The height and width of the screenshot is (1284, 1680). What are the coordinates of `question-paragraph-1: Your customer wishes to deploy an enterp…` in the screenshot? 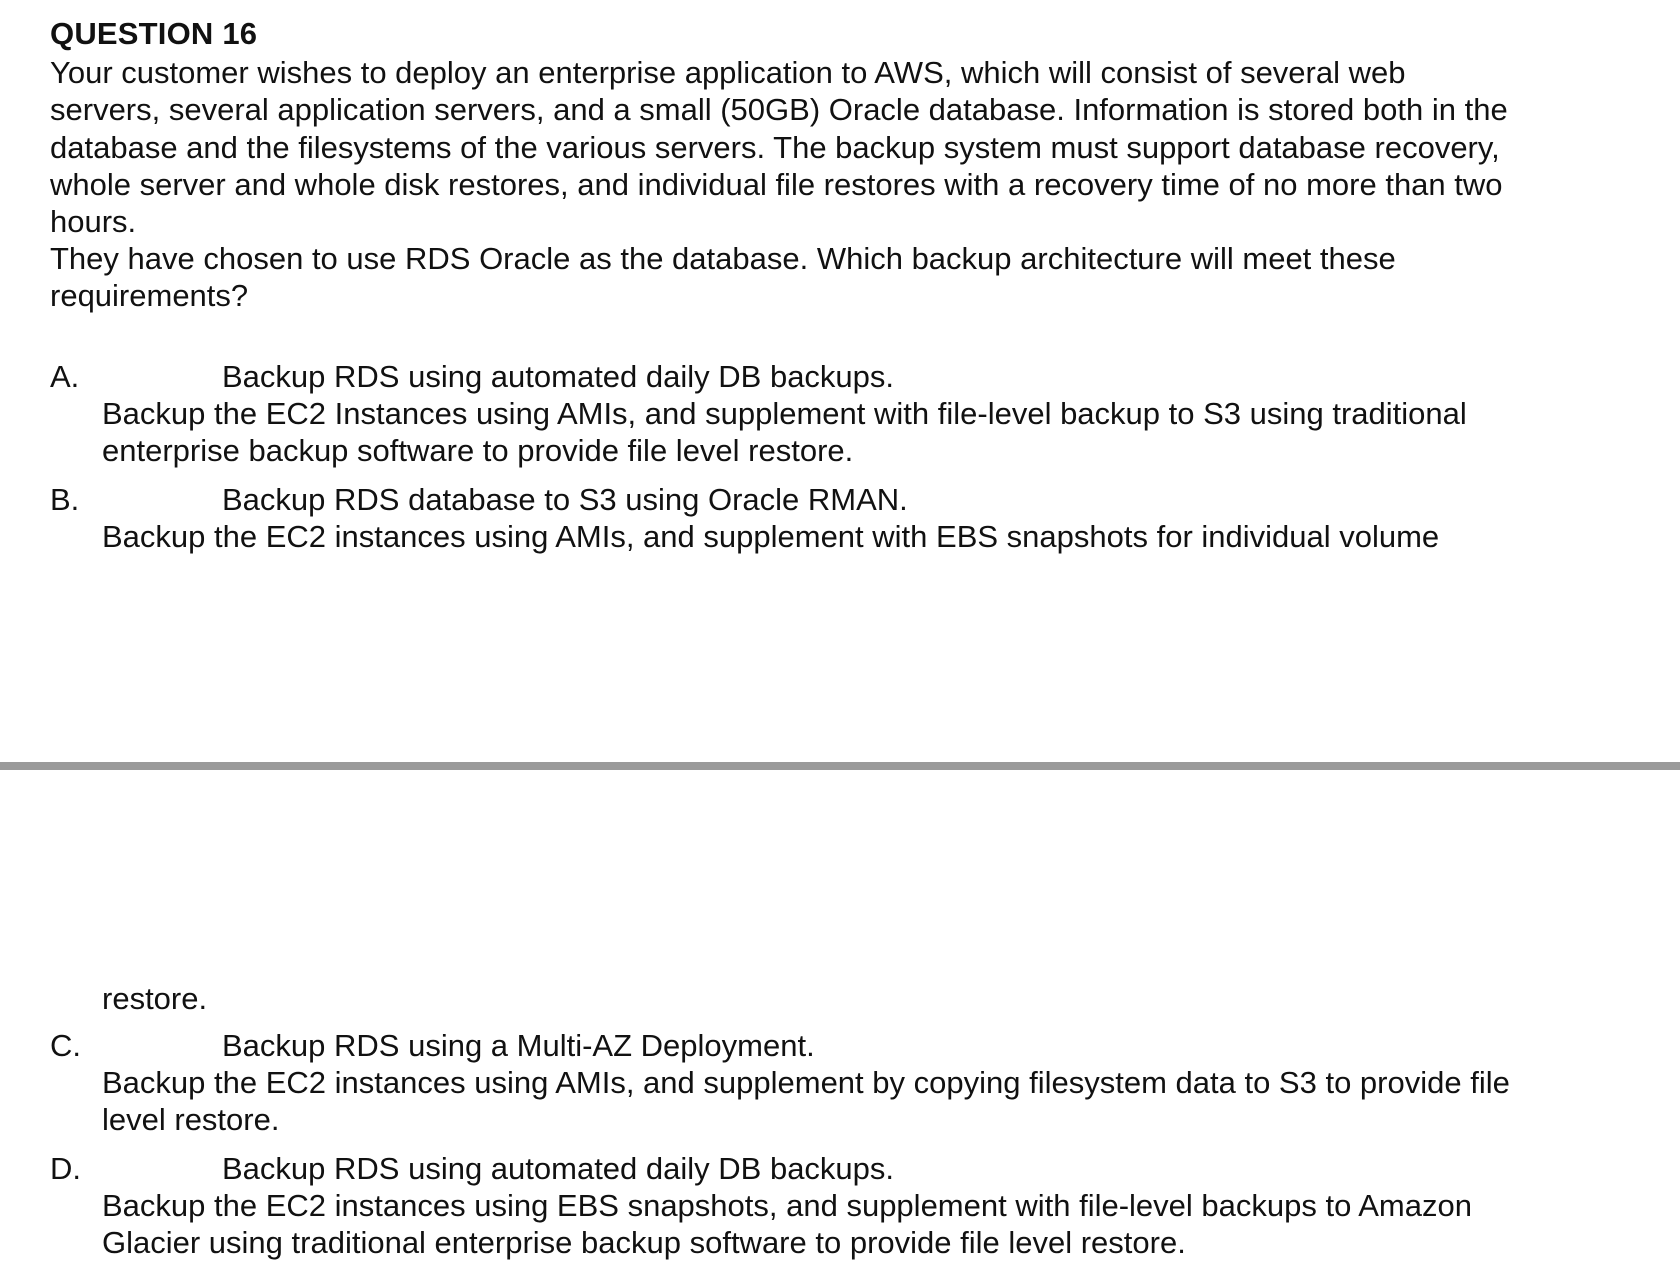 It's located at (779, 147).